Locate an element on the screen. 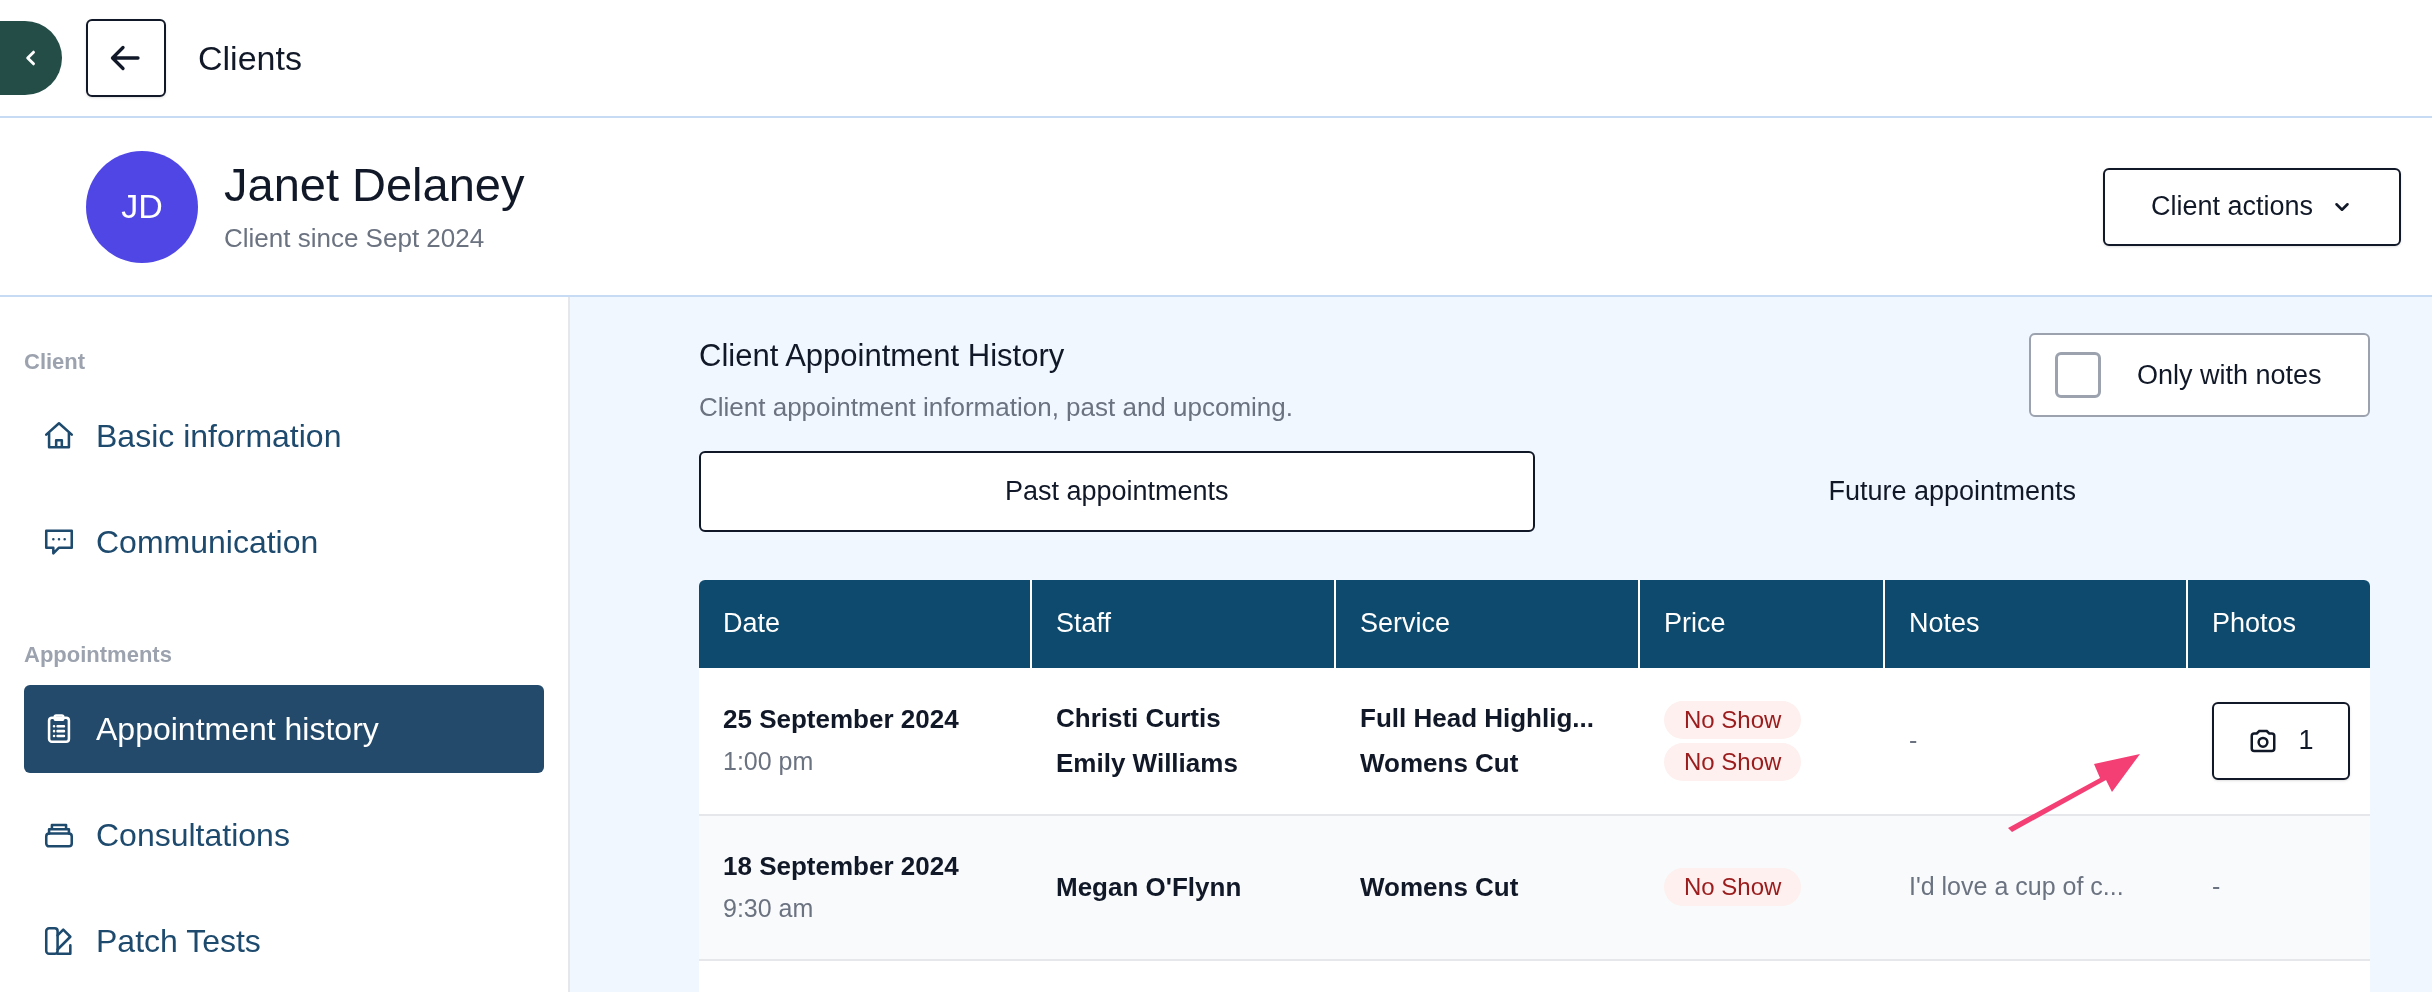 Image resolution: width=2432 pixels, height=992 pixels. photos-button: 1 is located at coordinates (2281, 740).